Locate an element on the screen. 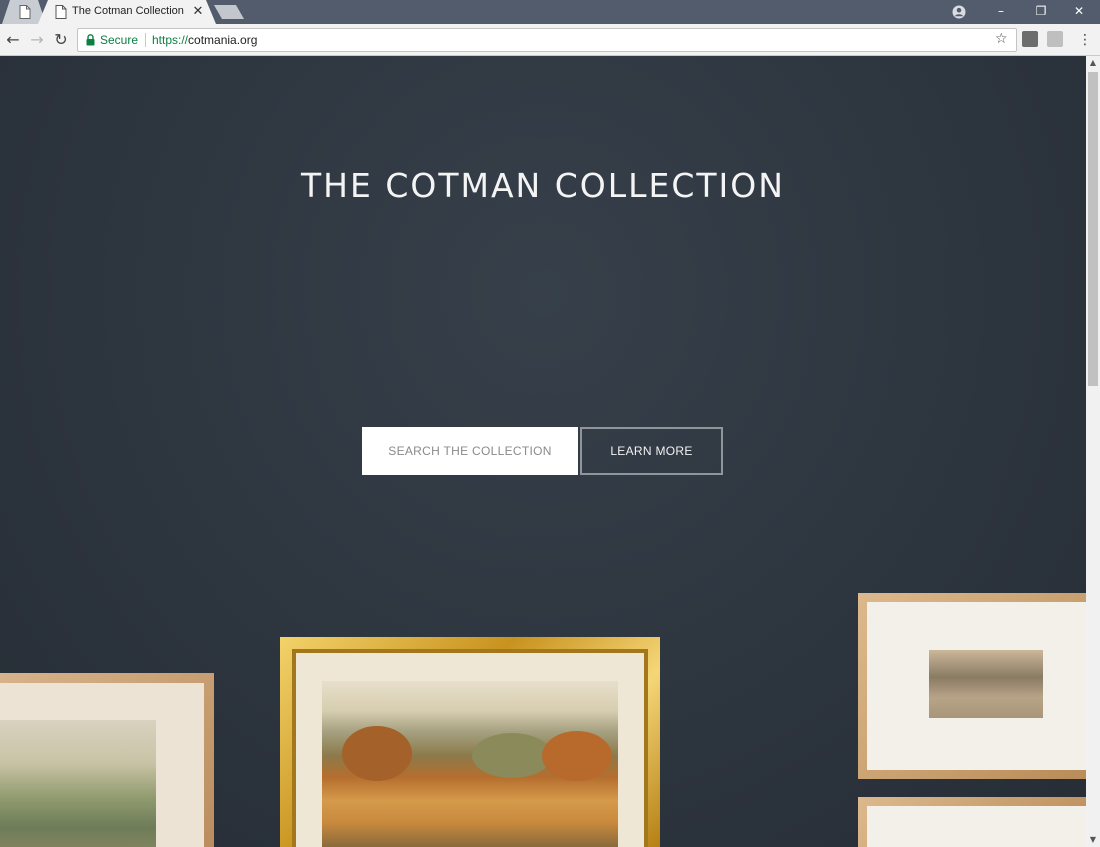 This screenshot has width=1100, height=847. reload-button: ↻ is located at coordinates (61, 40).